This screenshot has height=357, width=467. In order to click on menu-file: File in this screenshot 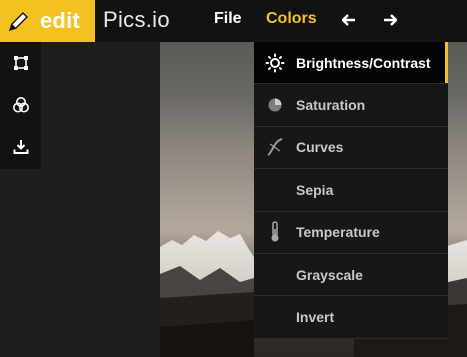, I will do `click(228, 19)`.